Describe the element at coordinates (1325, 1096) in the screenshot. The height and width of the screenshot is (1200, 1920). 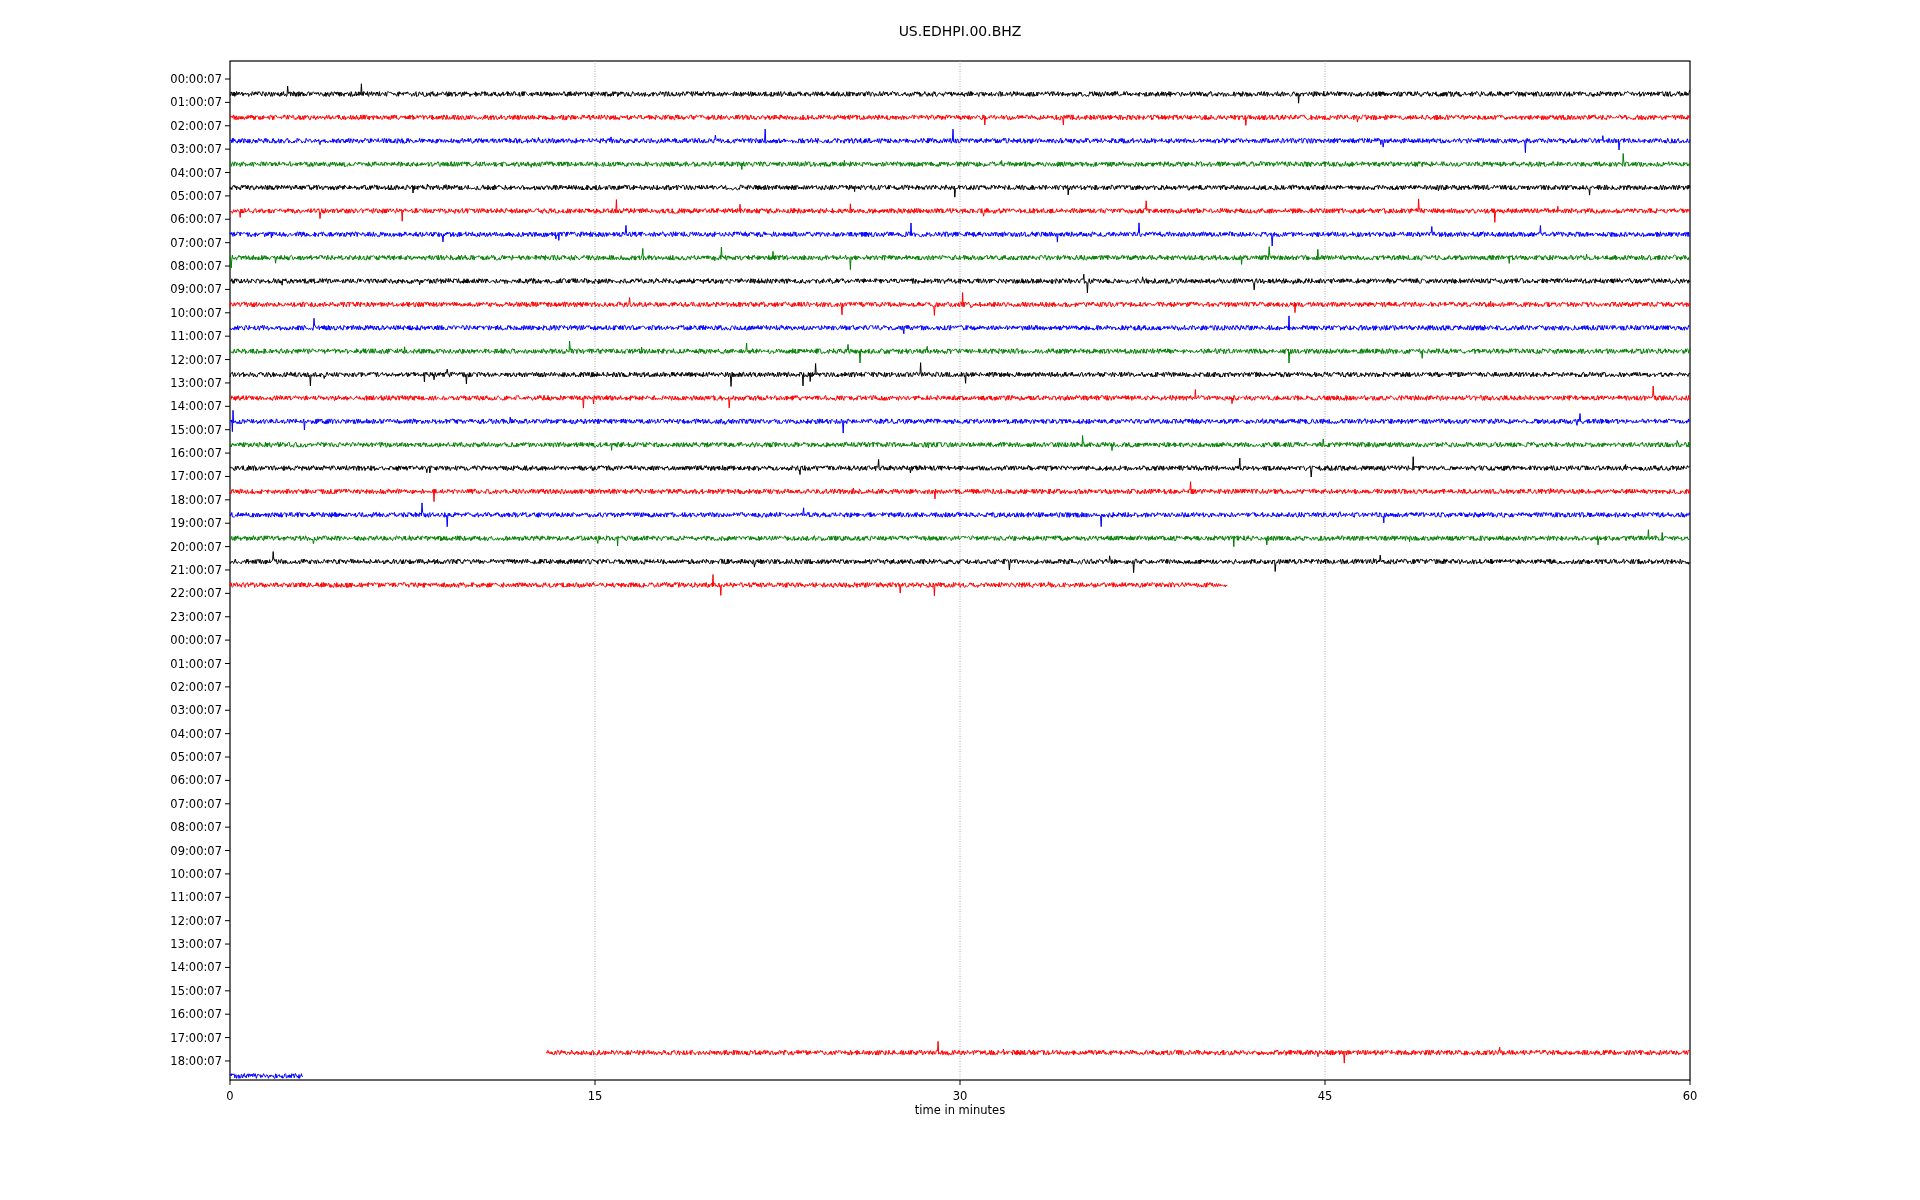
I see `x-tick-label: 45` at that location.